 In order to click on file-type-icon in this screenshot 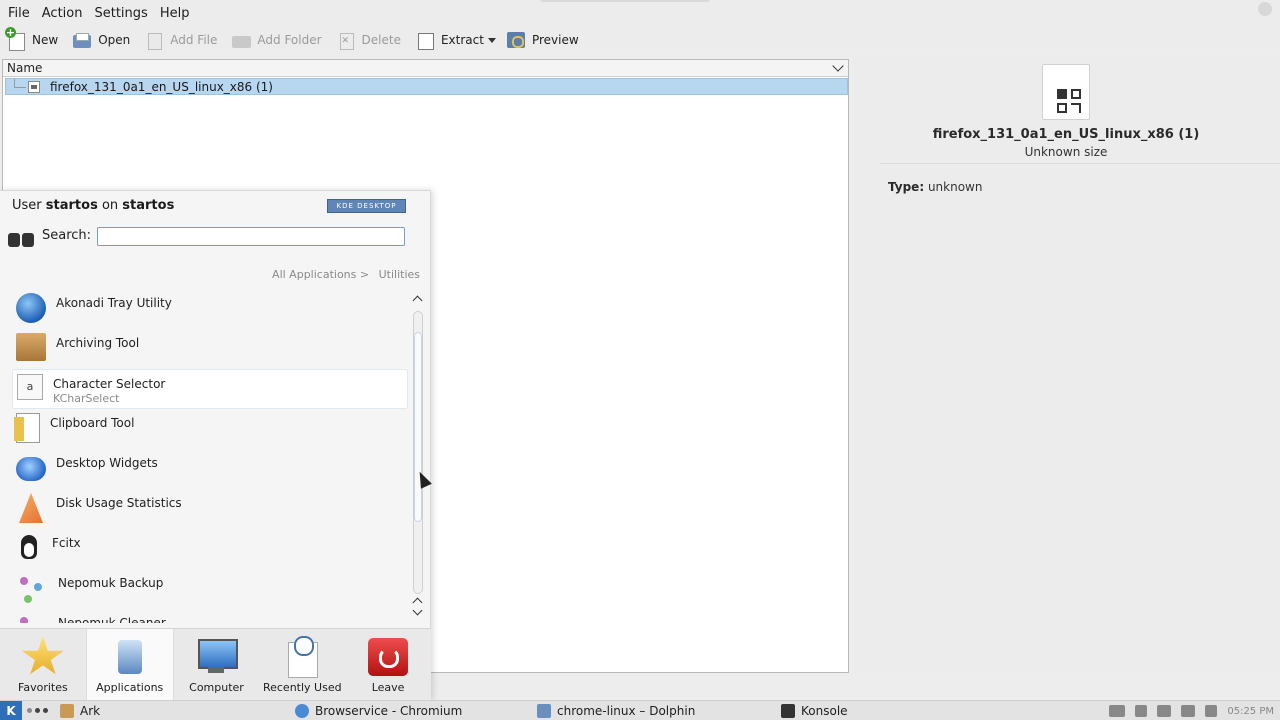, I will do `click(34, 86)`.